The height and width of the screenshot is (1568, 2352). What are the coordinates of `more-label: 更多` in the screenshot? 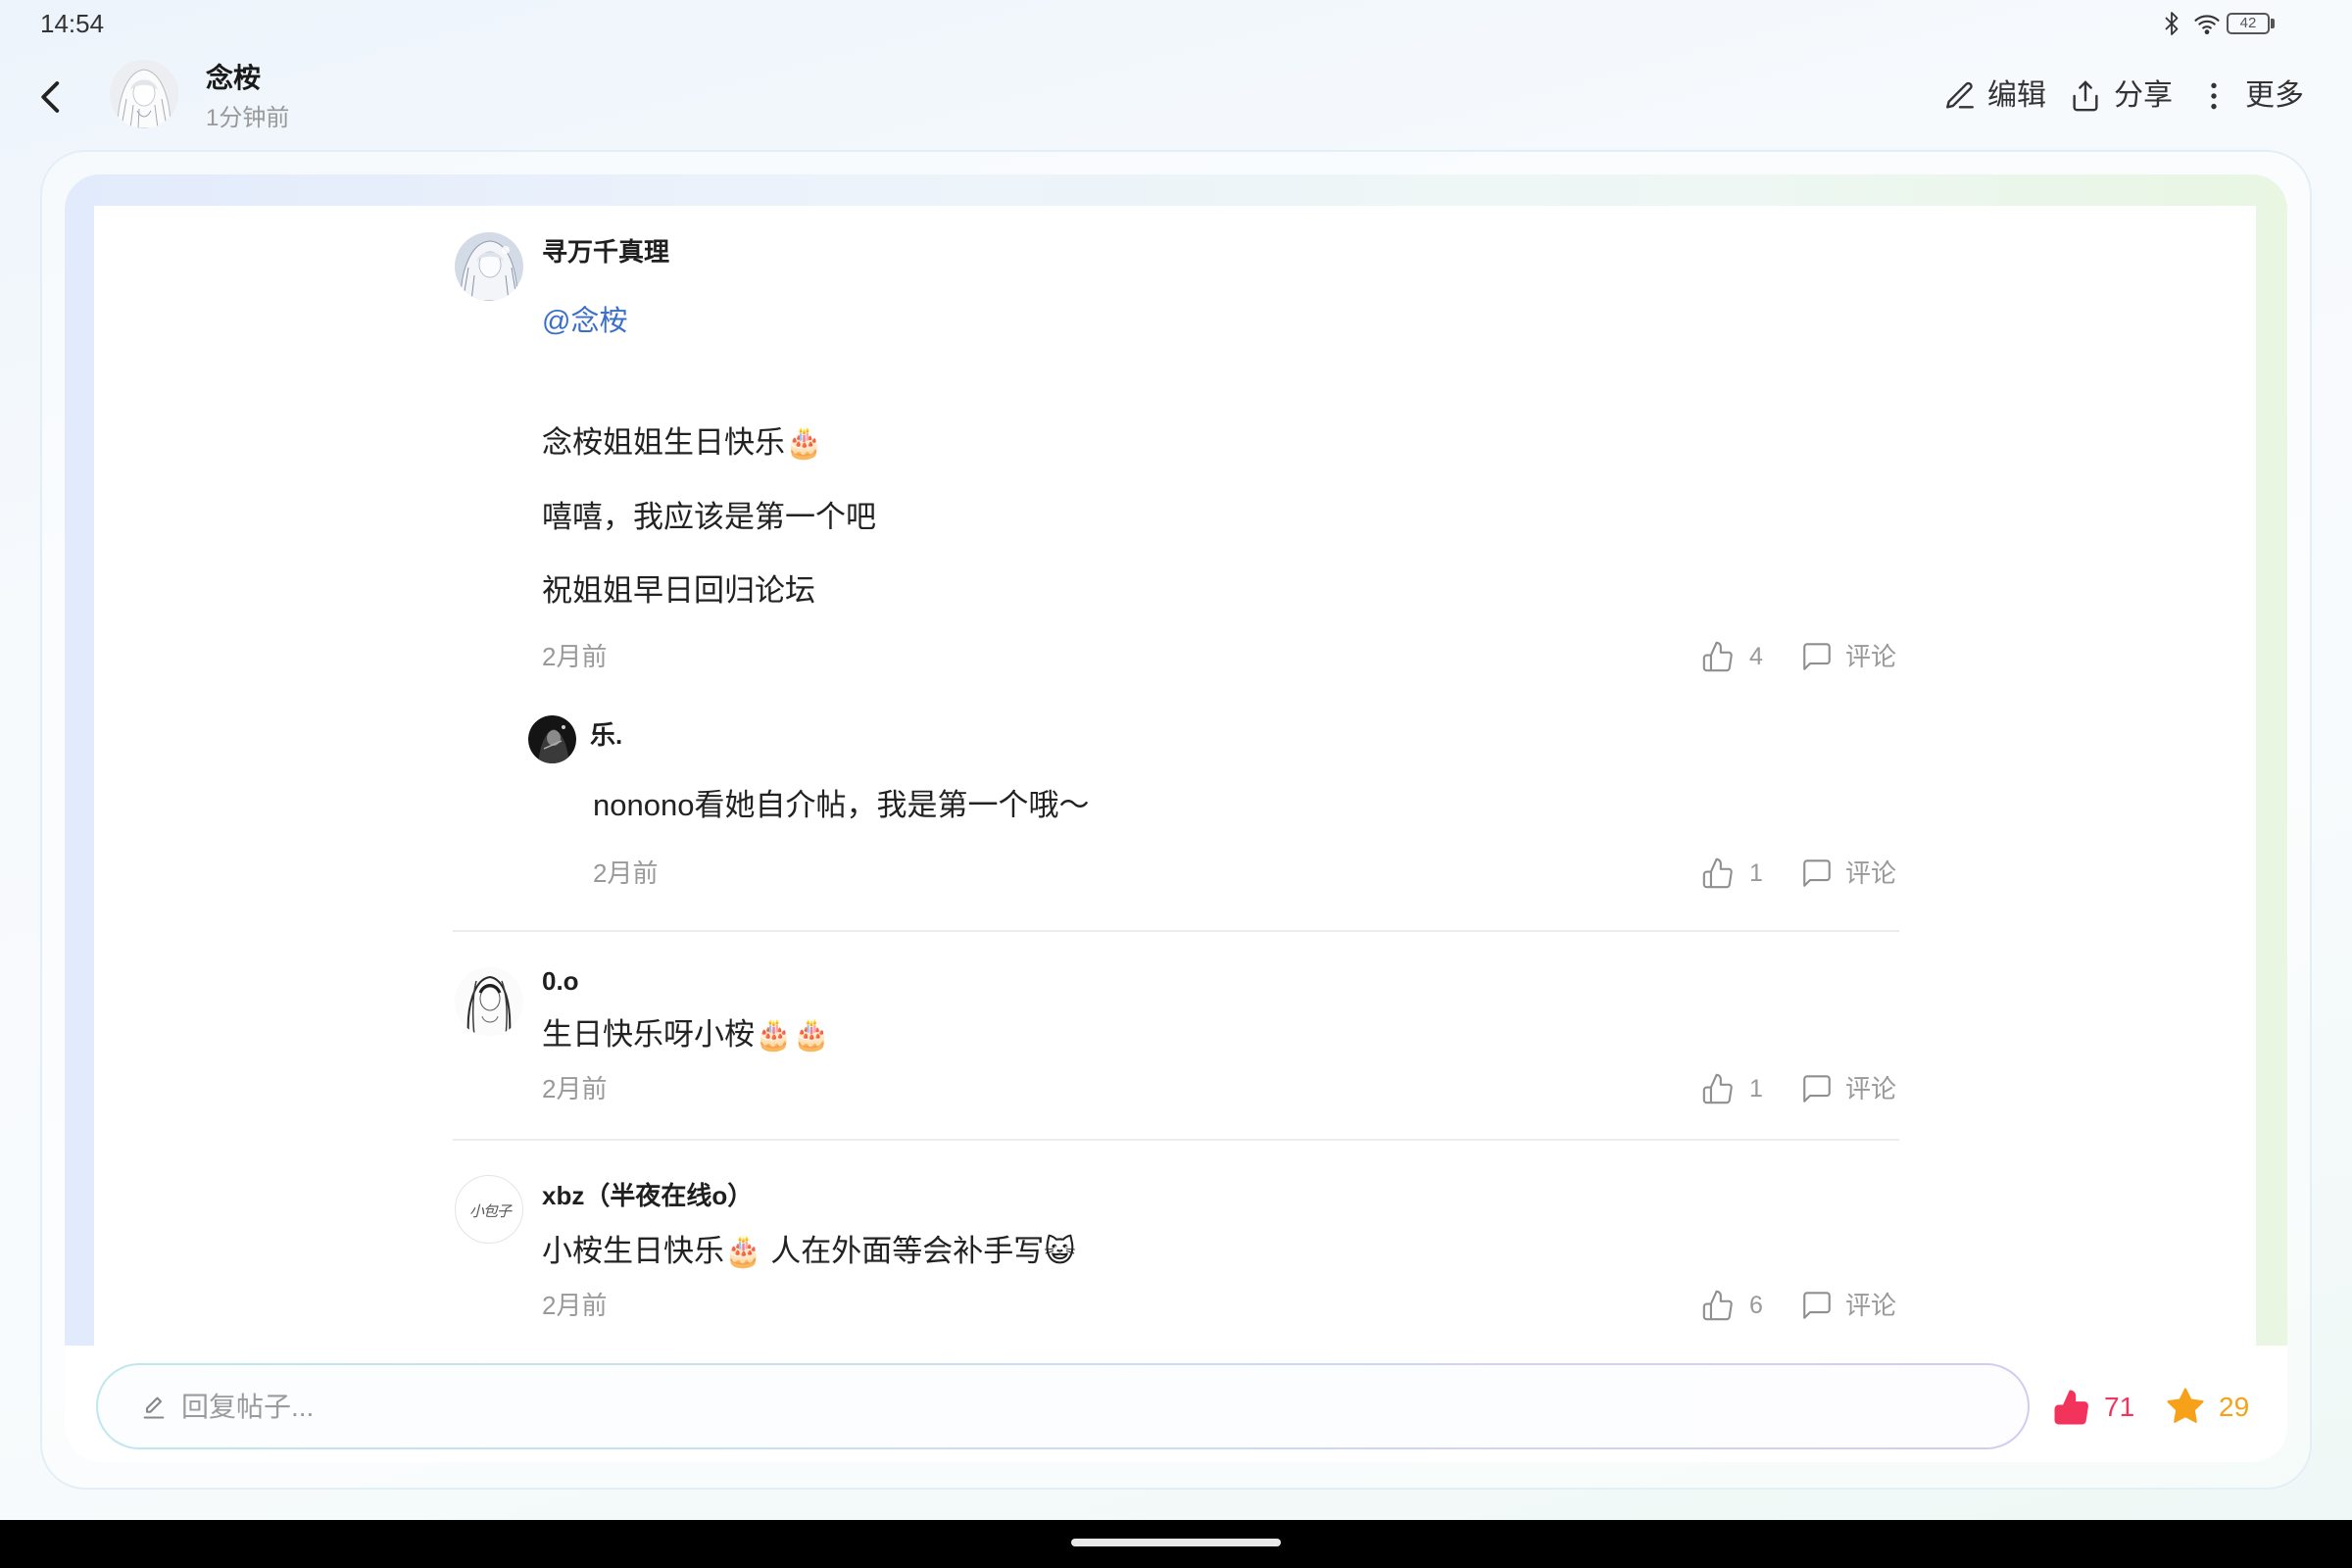 It's located at (2274, 95).